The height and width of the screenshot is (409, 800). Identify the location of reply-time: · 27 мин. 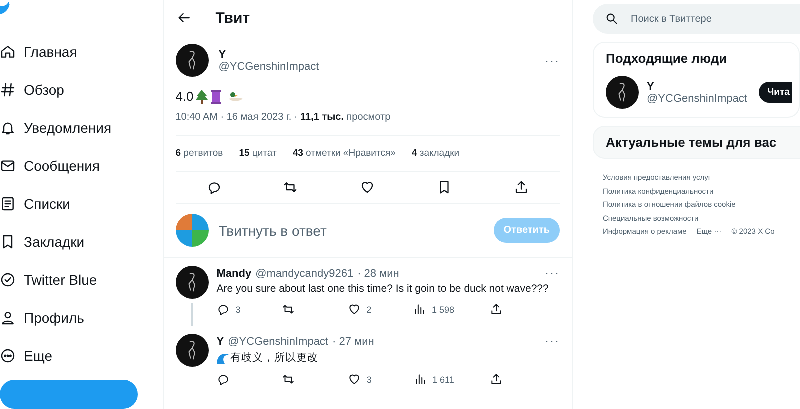
(353, 342).